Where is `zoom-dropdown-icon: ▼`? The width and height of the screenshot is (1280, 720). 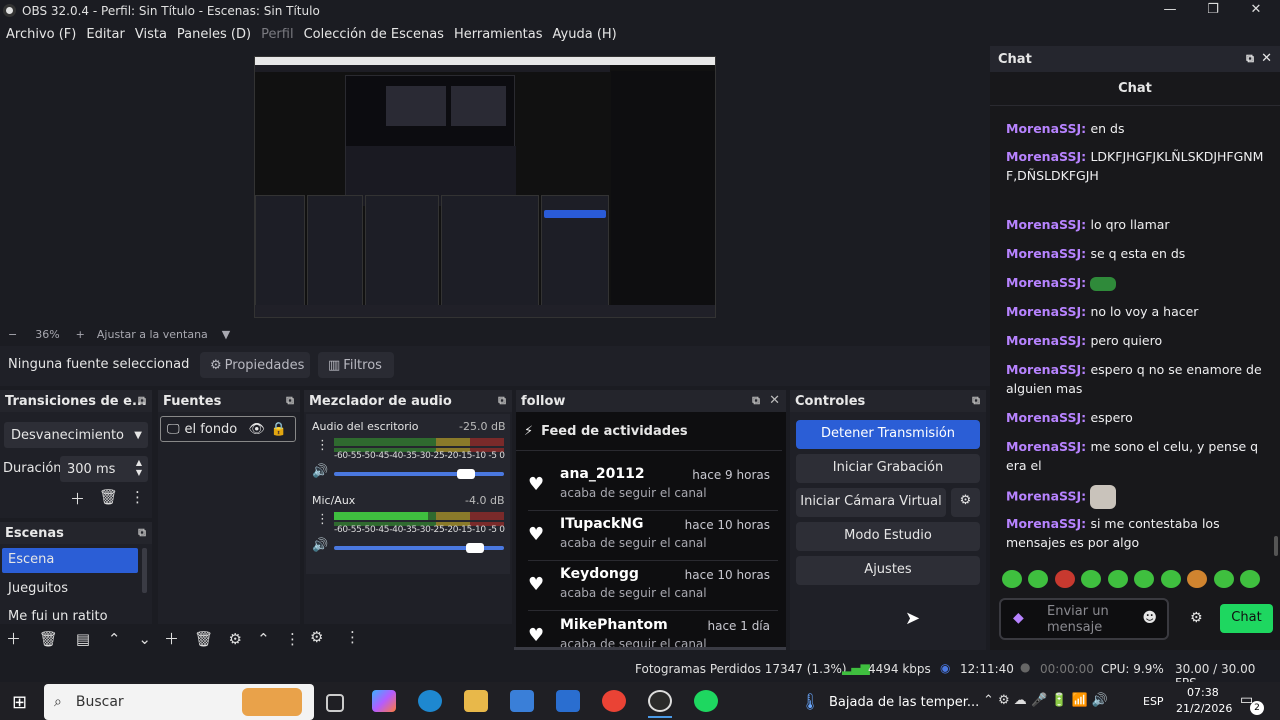
zoom-dropdown-icon: ▼ is located at coordinates (226, 334).